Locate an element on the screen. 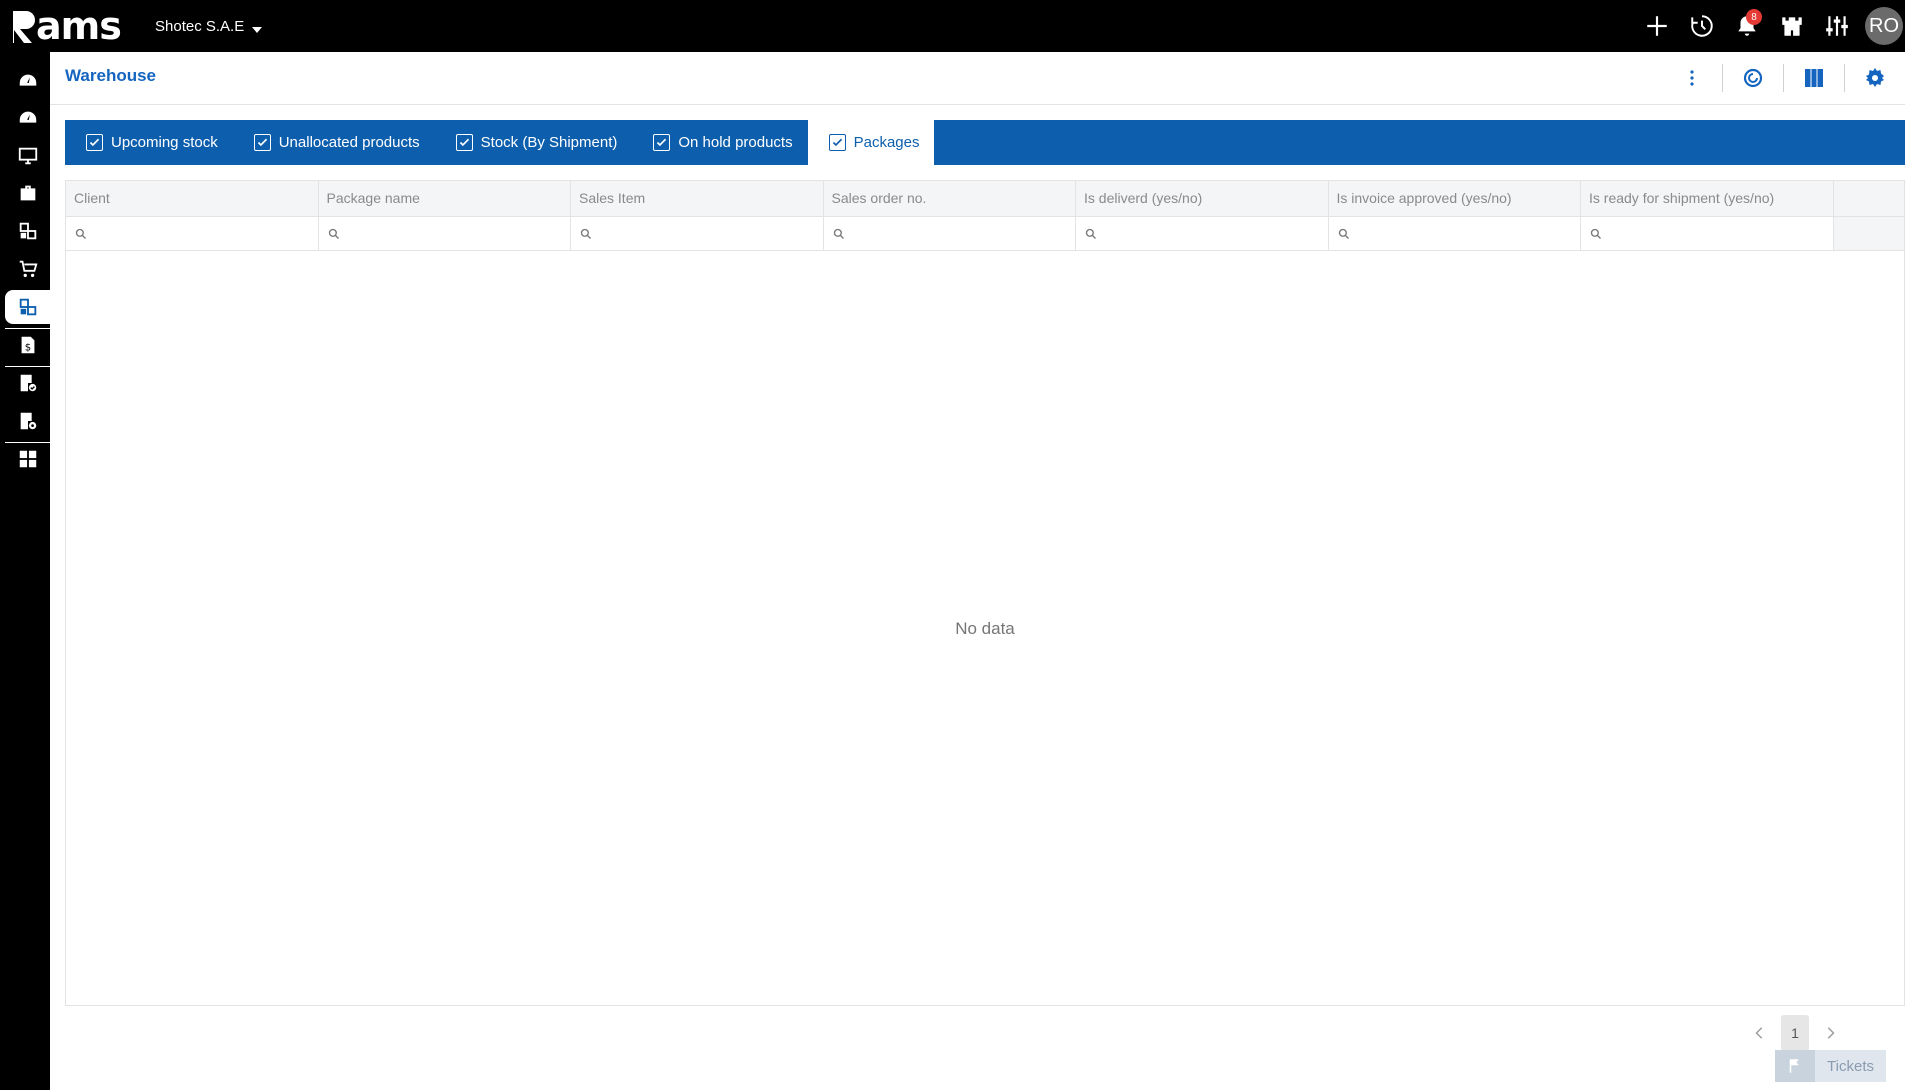  sidebar-item-monitor is located at coordinates (27, 156).